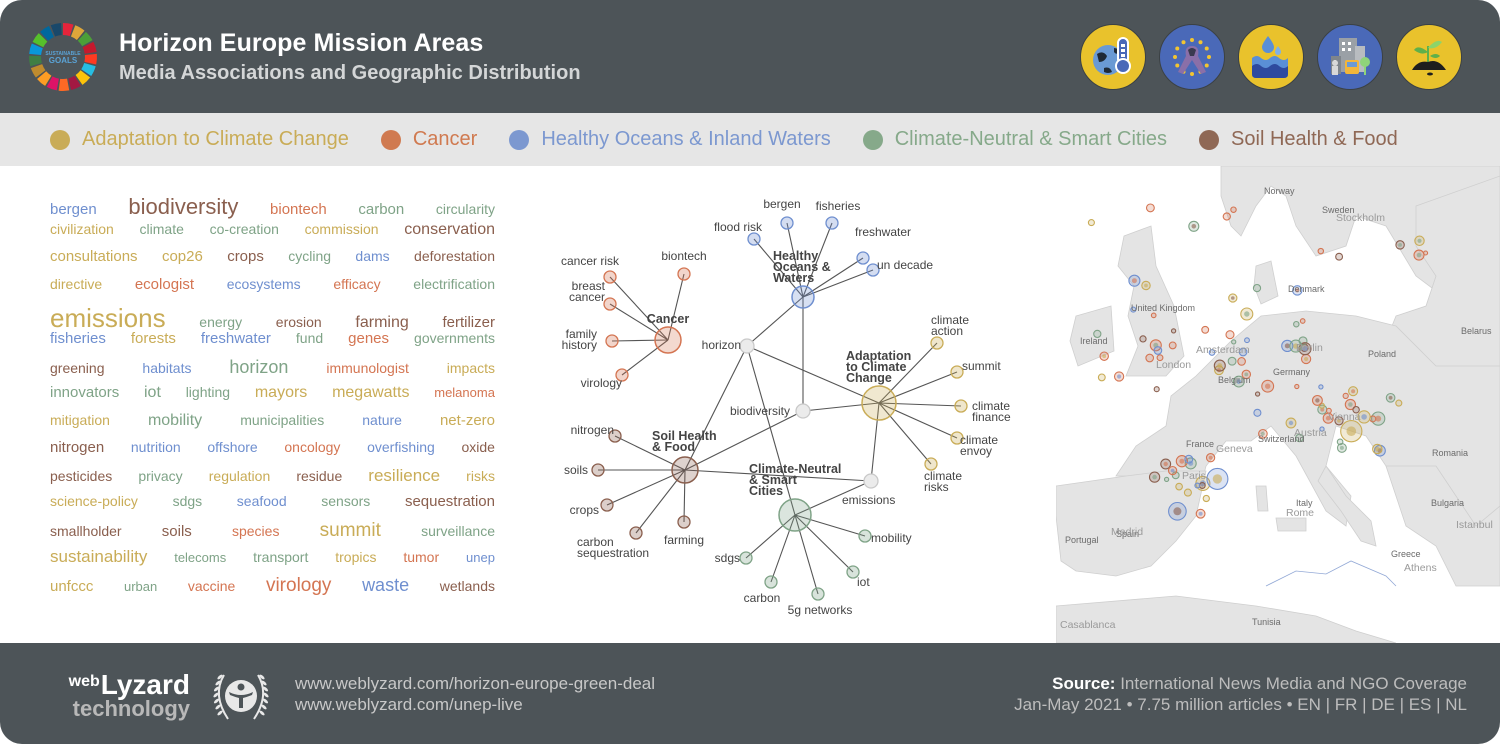  What do you see at coordinates (77, 447) in the screenshot?
I see `word-cloud-term: nitrogen` at bounding box center [77, 447].